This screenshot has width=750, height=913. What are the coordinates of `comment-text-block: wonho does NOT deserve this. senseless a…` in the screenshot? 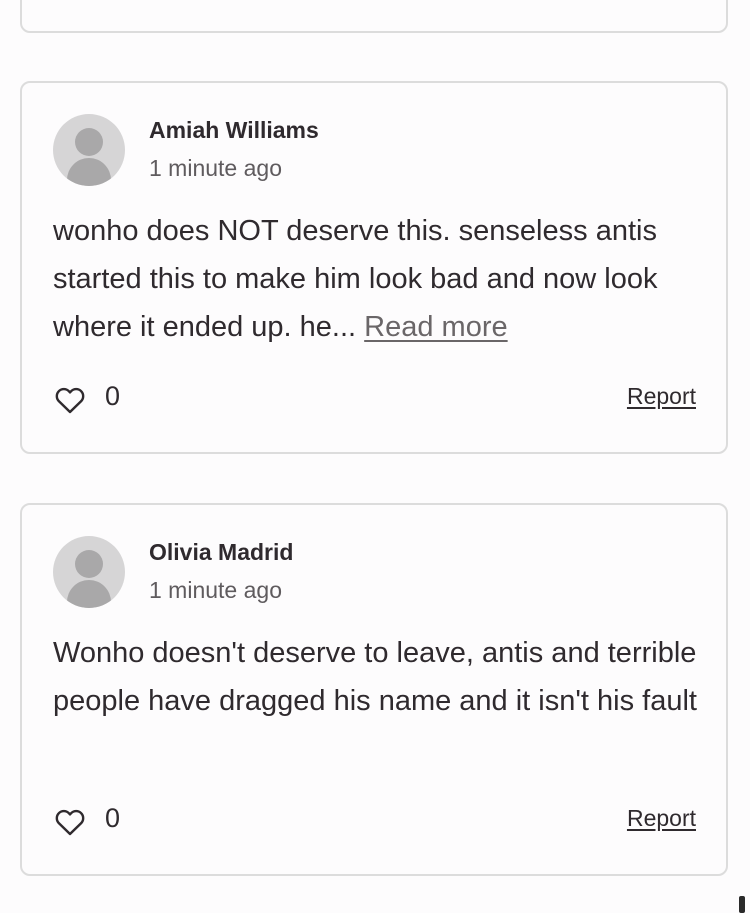 It's located at (378, 279).